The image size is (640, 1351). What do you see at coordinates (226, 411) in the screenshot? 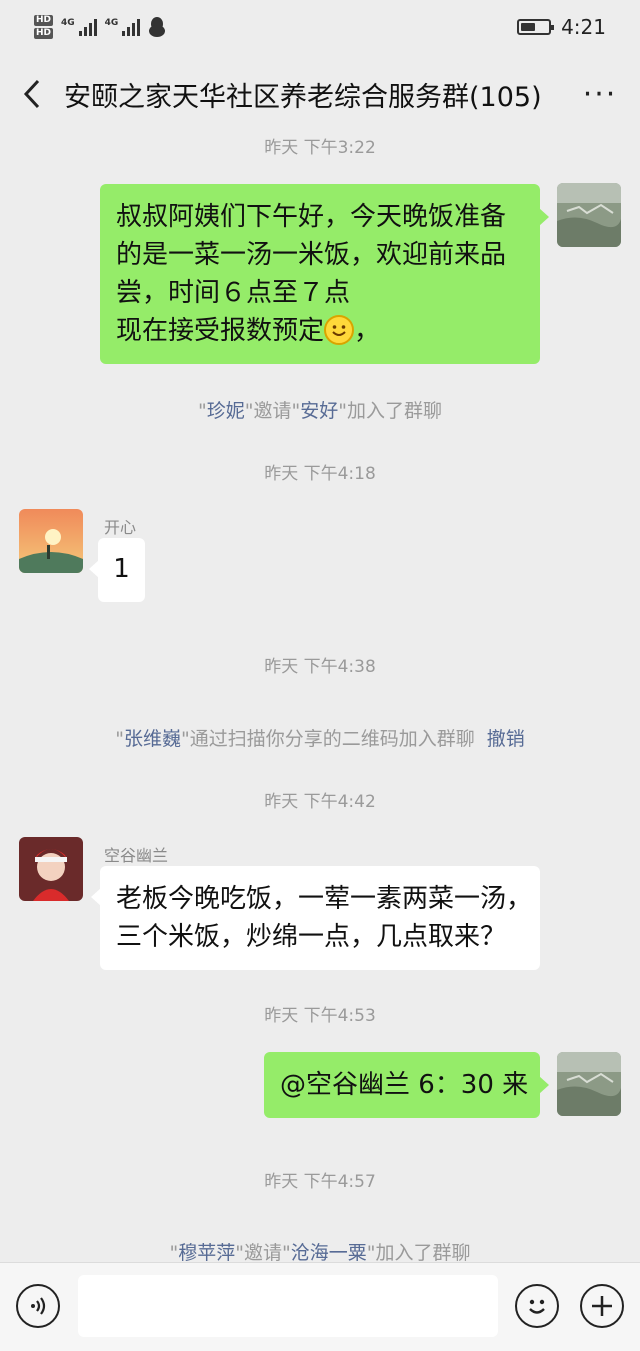
I see `member-name-link: 珍妮` at bounding box center [226, 411].